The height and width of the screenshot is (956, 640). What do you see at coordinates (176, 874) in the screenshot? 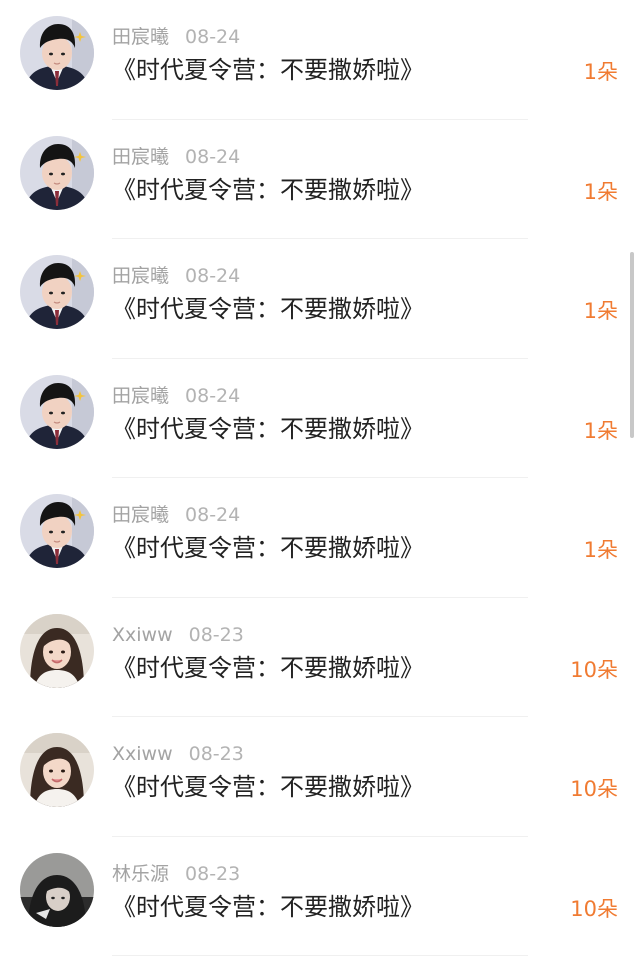
I see `sender-meta: 林乐源 08-23` at bounding box center [176, 874].